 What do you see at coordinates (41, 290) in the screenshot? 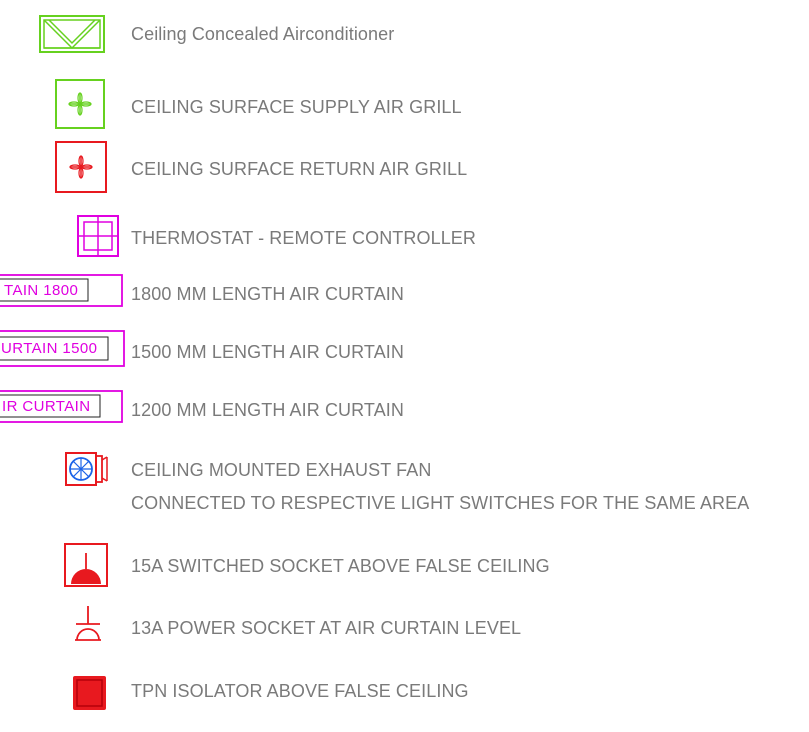
I see `air-curtain-tag: TAIN 1800` at bounding box center [41, 290].